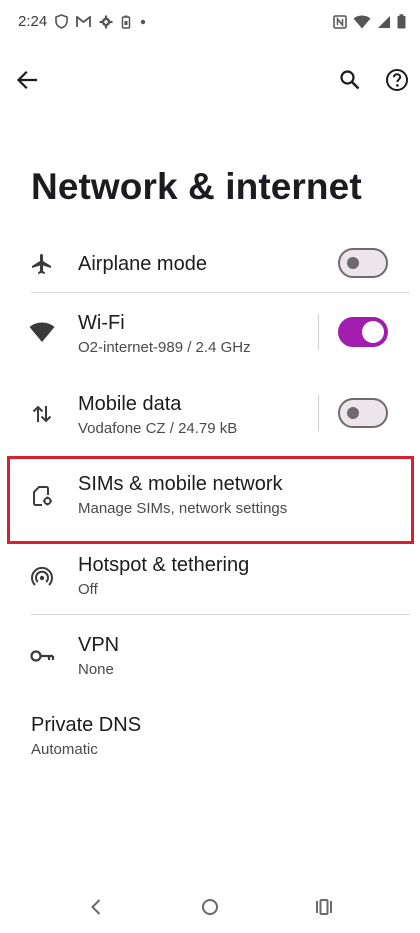  I want to click on search-icon, so click(350, 82).